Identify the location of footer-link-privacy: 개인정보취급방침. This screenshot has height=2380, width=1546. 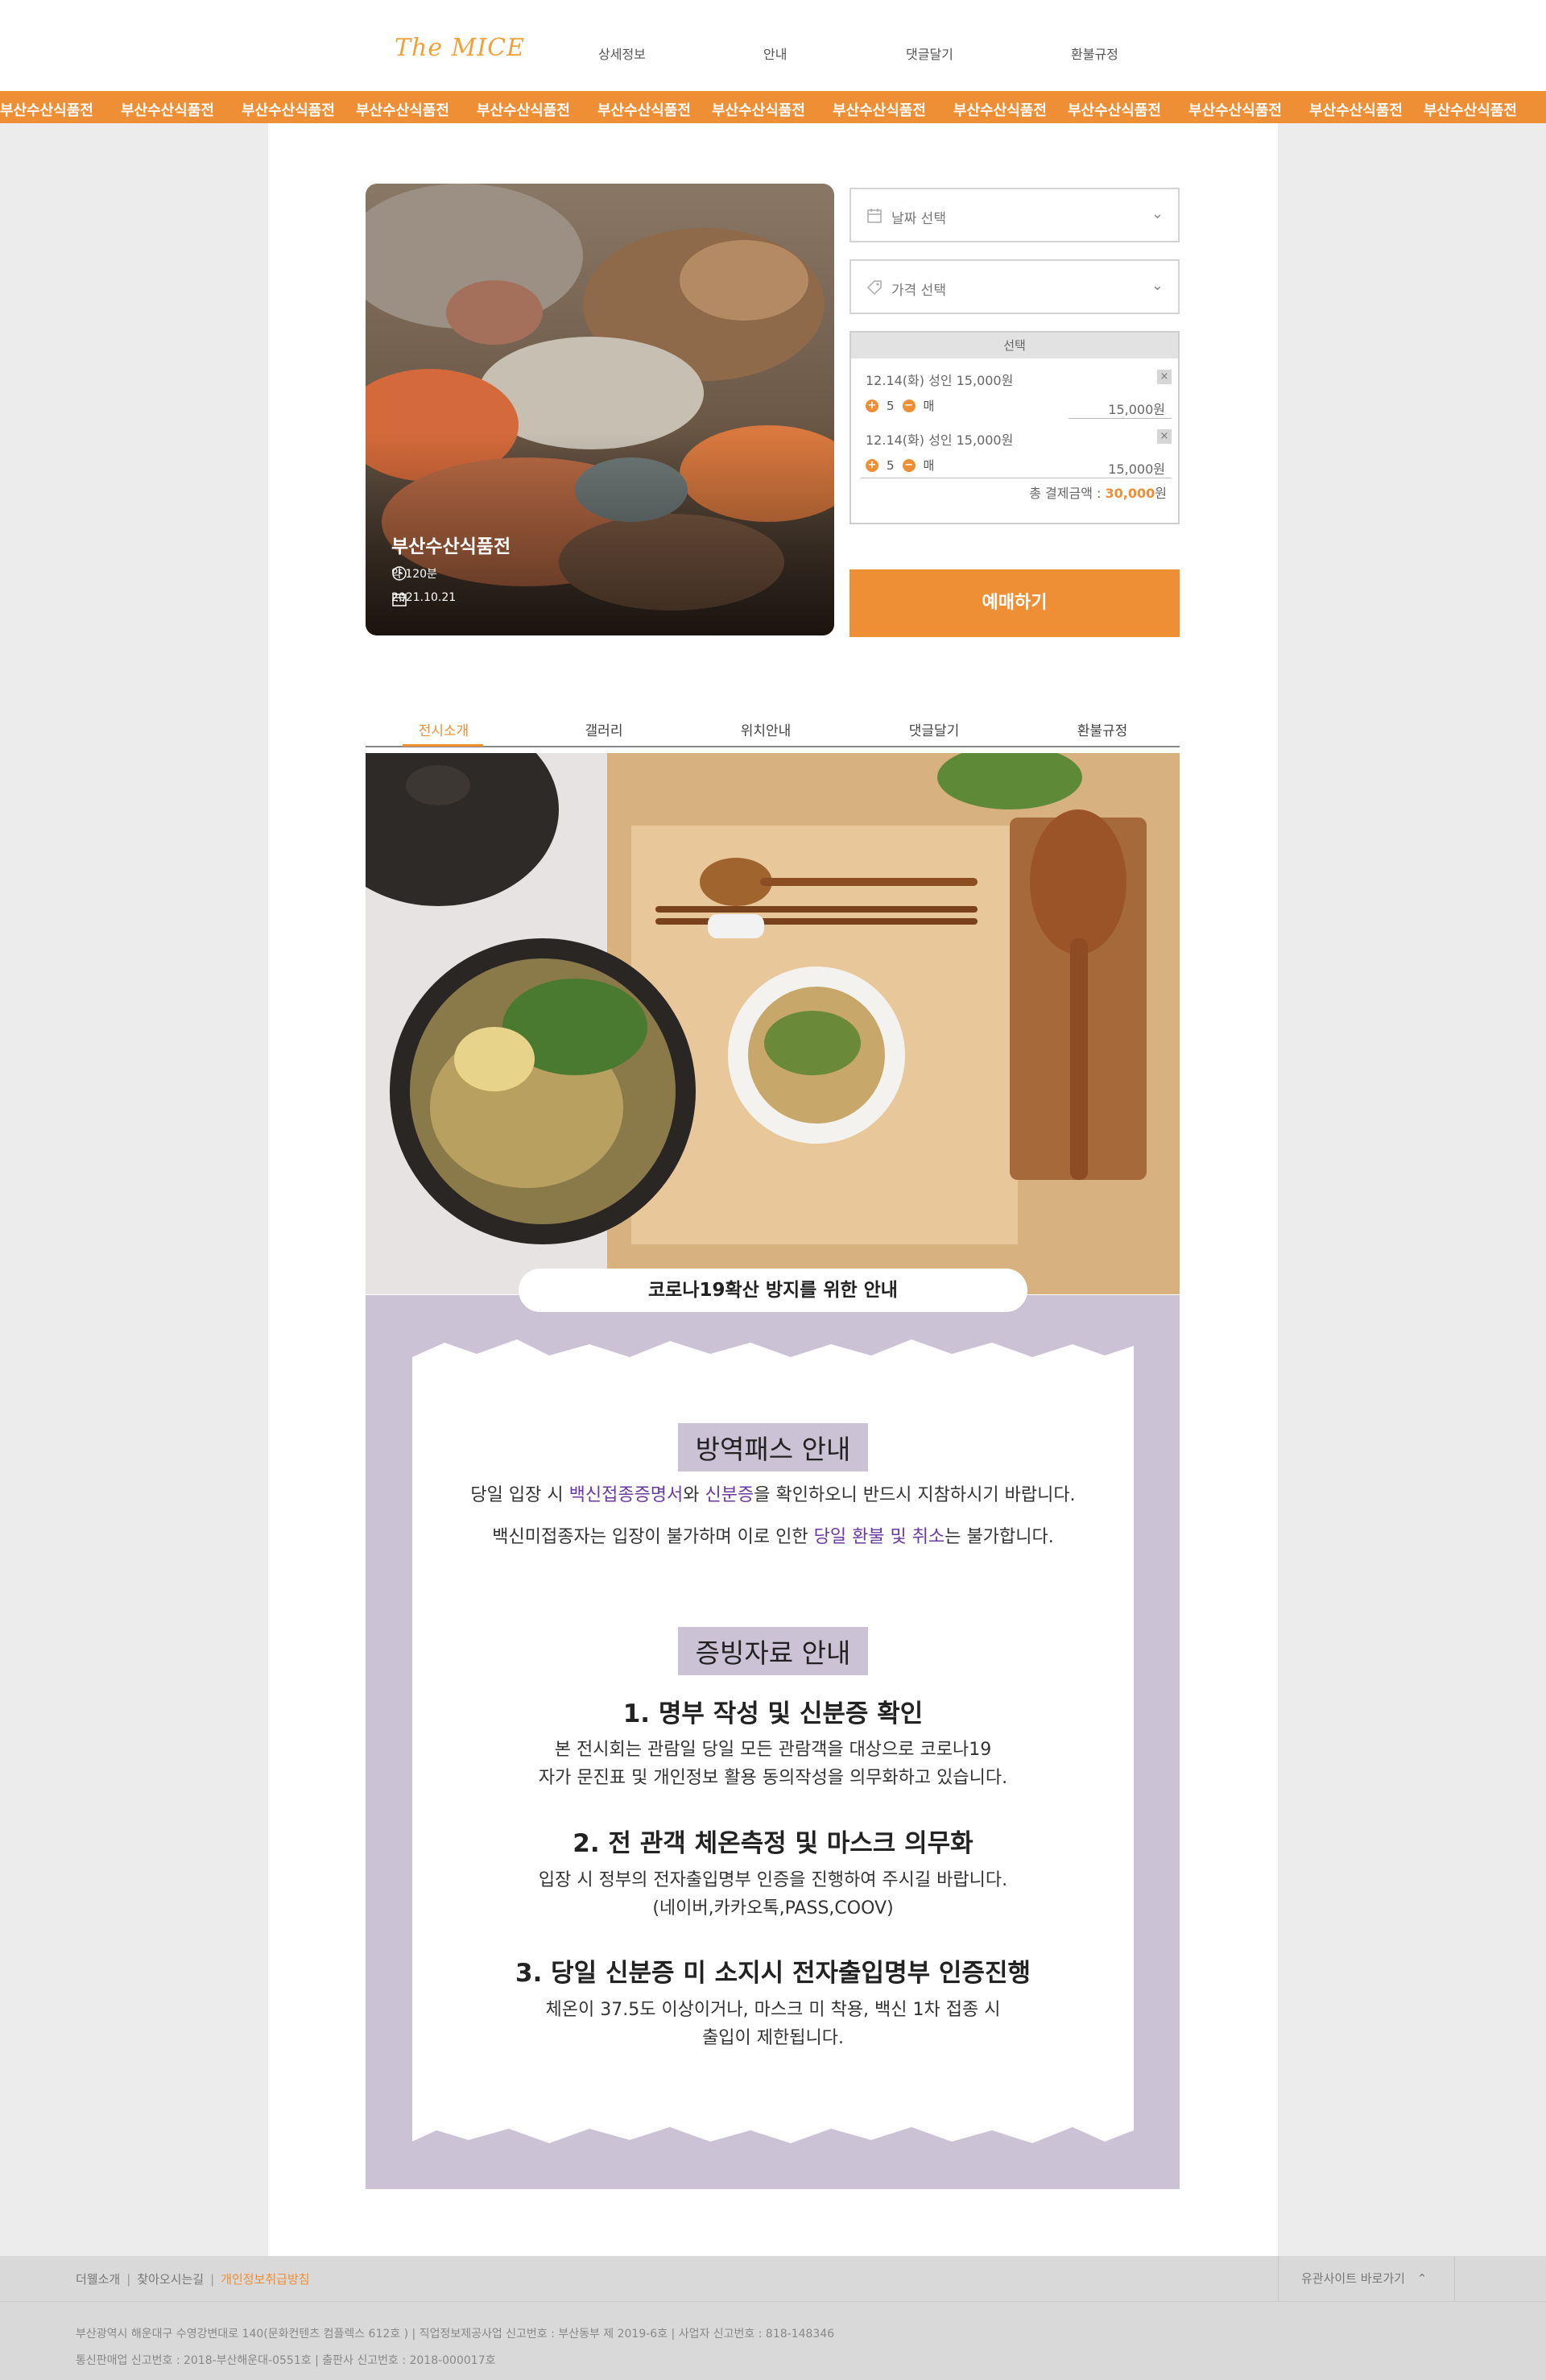
(265, 2279).